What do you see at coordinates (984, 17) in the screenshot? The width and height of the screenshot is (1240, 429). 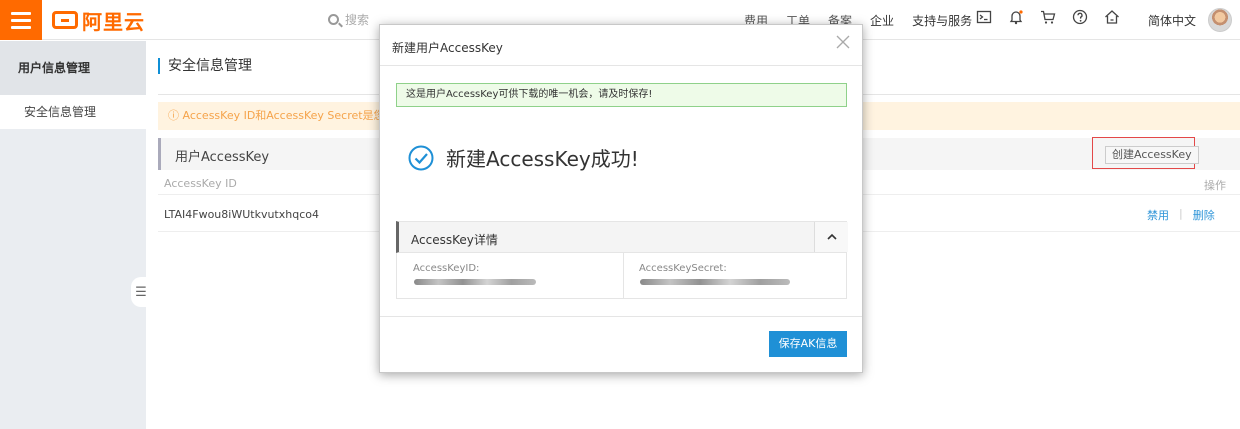 I see `terminal-icon` at bounding box center [984, 17].